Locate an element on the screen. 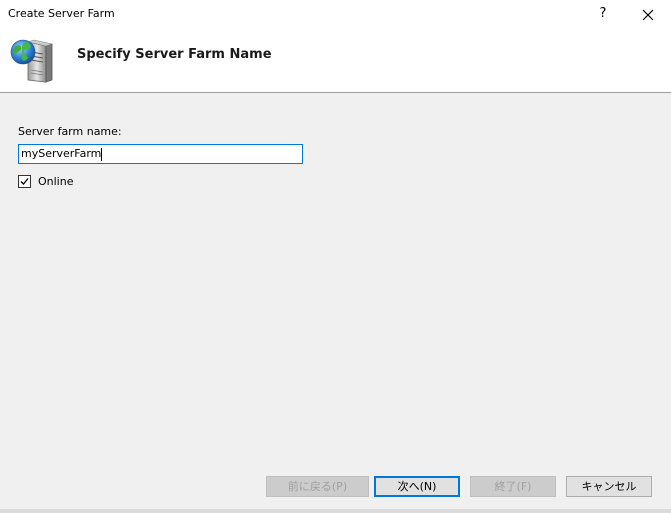 The image size is (671, 513). wizard-footer: 前に戻る(P) 次へ(N) 終了(F) キャンセル is located at coordinates (335, 491).